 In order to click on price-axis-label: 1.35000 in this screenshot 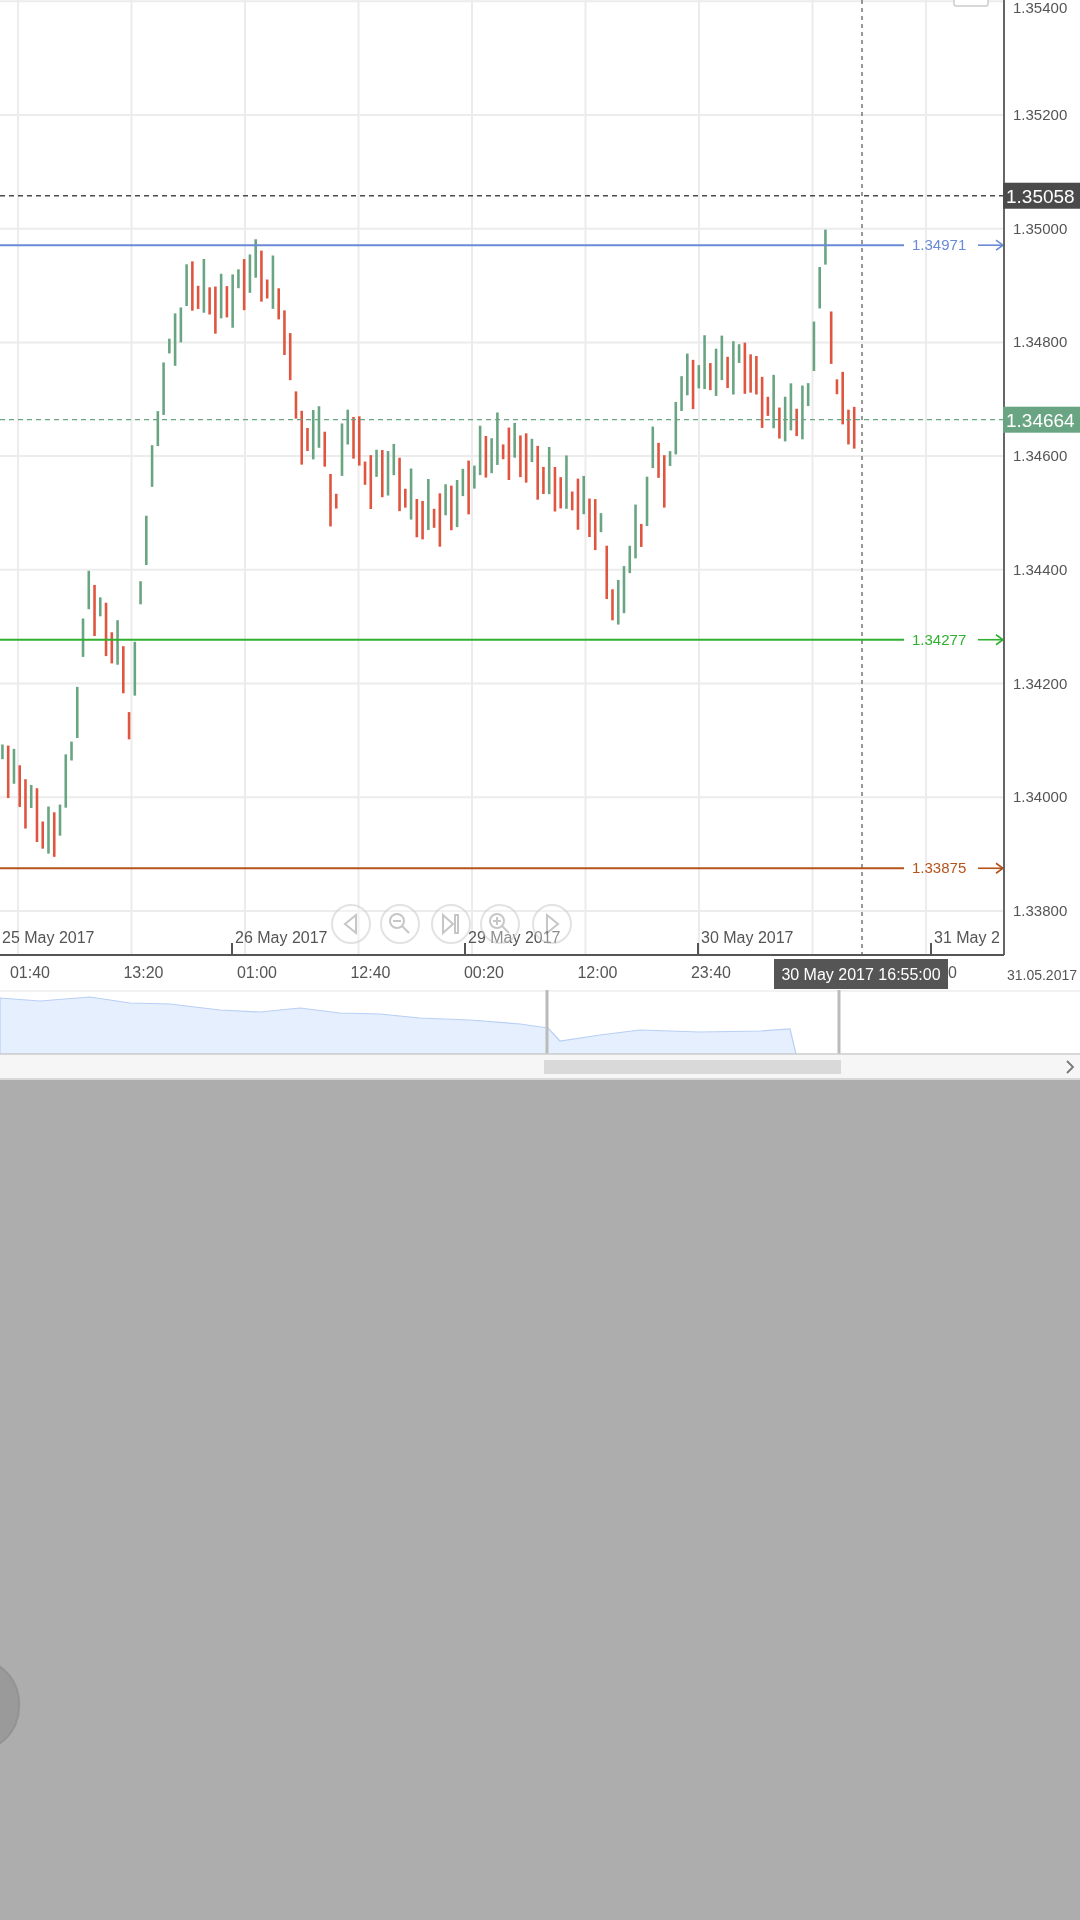, I will do `click(1040, 228)`.